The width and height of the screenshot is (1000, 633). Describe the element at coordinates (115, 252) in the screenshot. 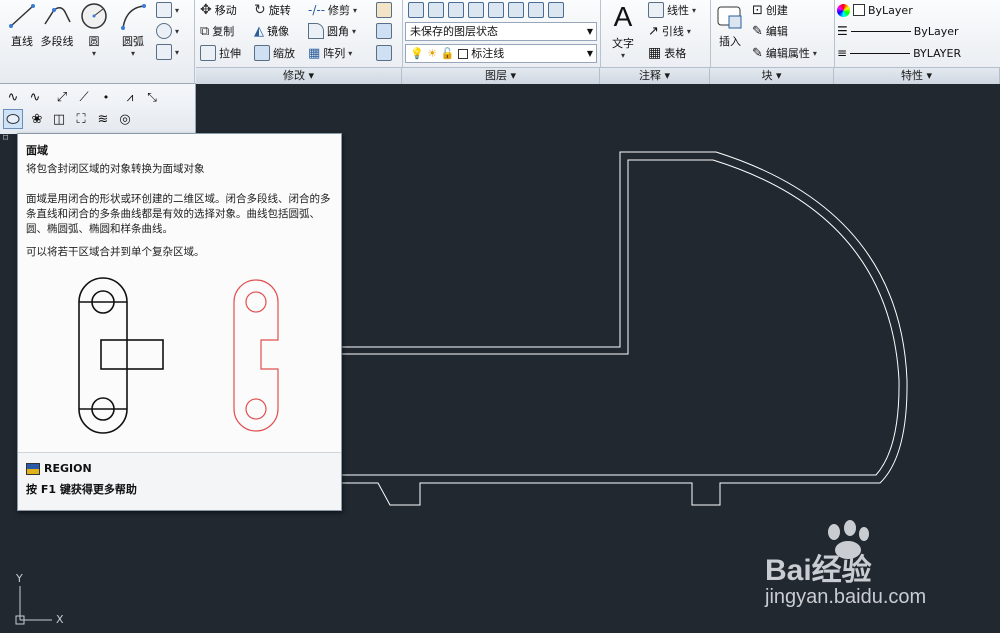

I see `tooltip-paragraph-2: 可以将若干区域合并到单个复杂区域。` at that location.